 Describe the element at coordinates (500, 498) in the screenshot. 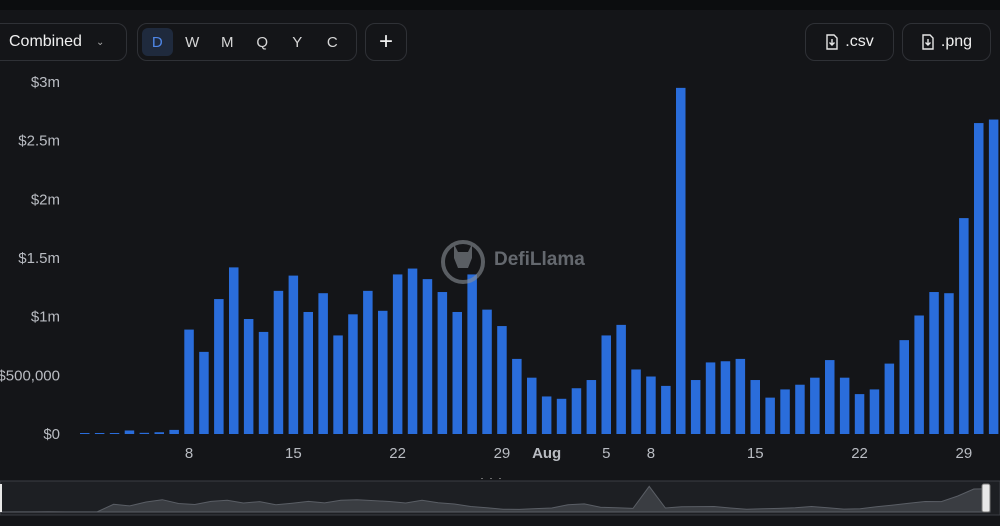

I see `range-brush: ⋮⋮⋮` at that location.